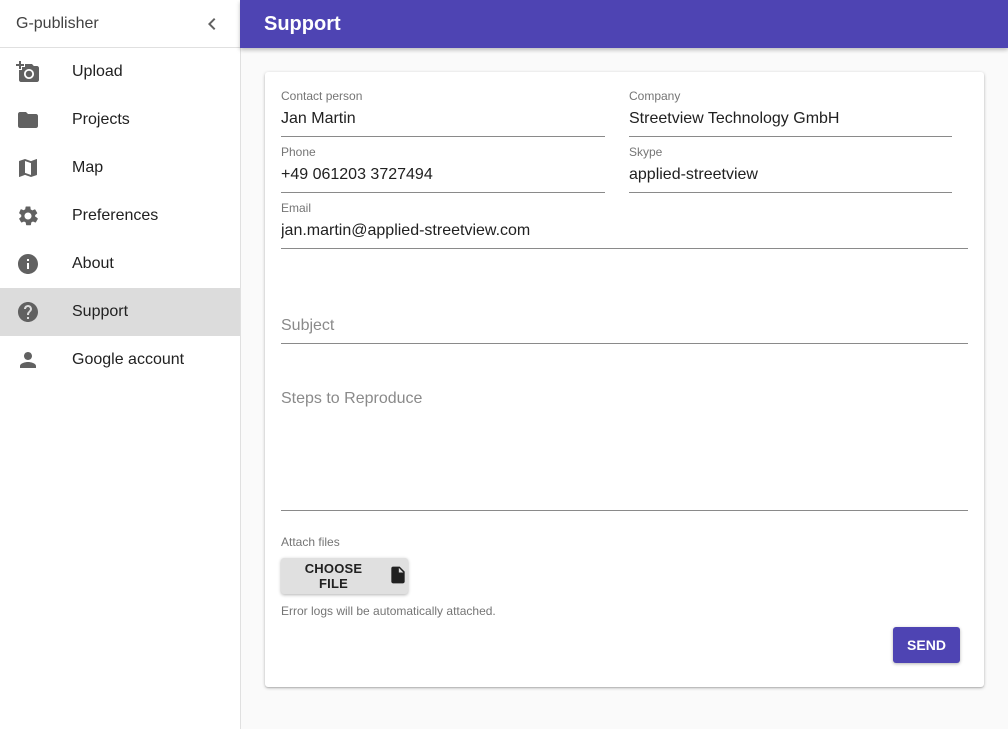 Image resolution: width=1008 pixels, height=729 pixels. What do you see at coordinates (322, 96) in the screenshot?
I see `contact-person-label: Contact person` at bounding box center [322, 96].